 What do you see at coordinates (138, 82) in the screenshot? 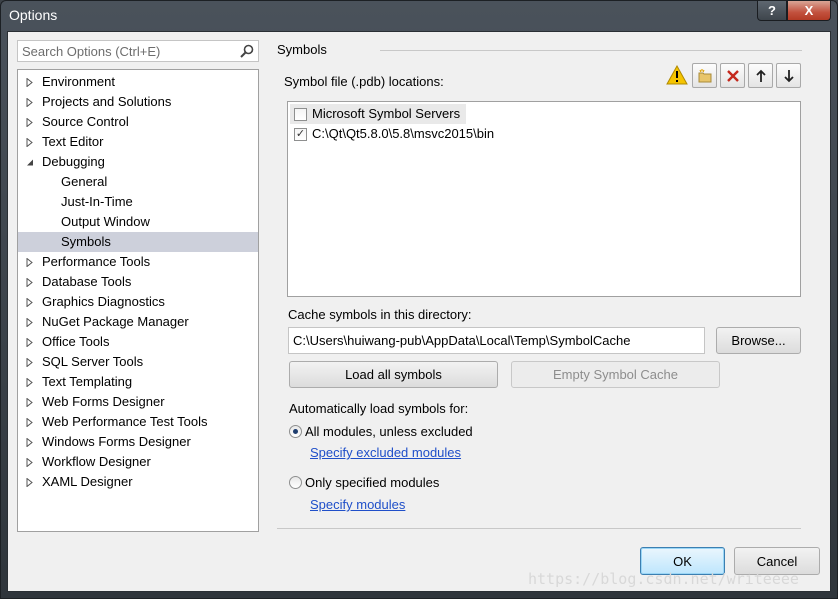
I see `tree-item-environment: Environment` at bounding box center [138, 82].